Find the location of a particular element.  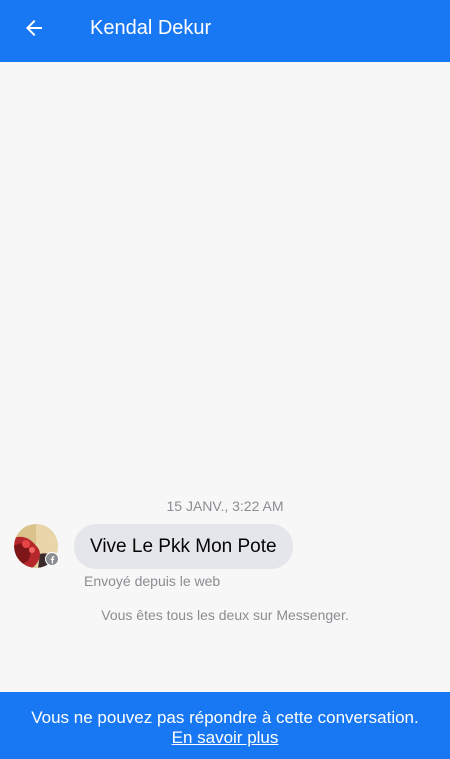

avatar is located at coordinates (36, 546).